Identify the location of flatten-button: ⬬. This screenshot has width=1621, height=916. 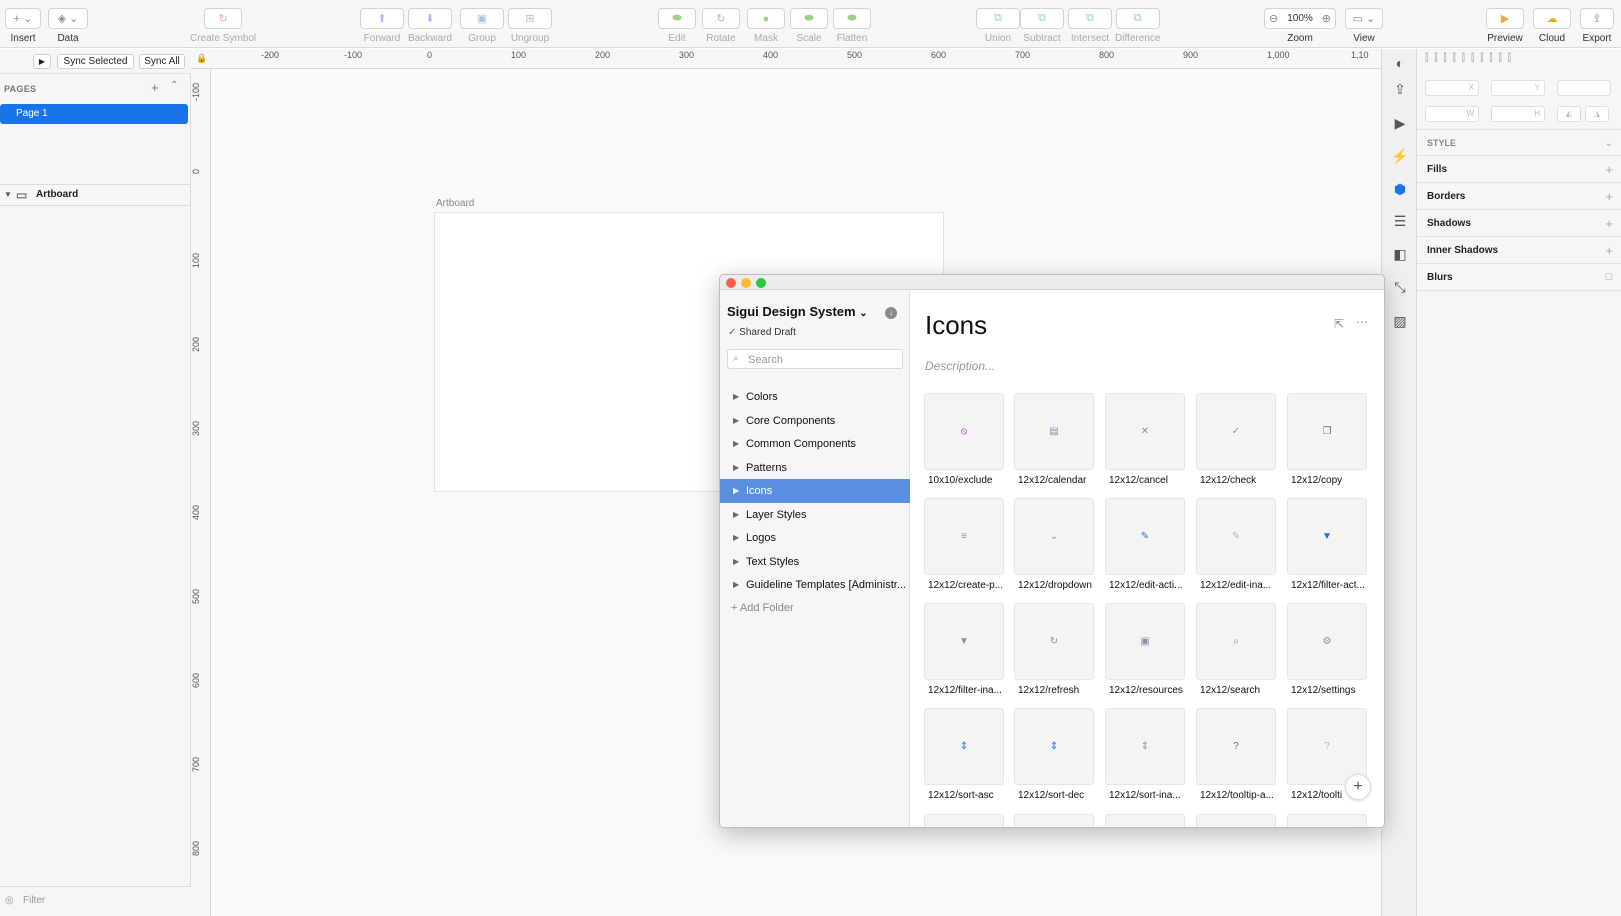
(852, 18).